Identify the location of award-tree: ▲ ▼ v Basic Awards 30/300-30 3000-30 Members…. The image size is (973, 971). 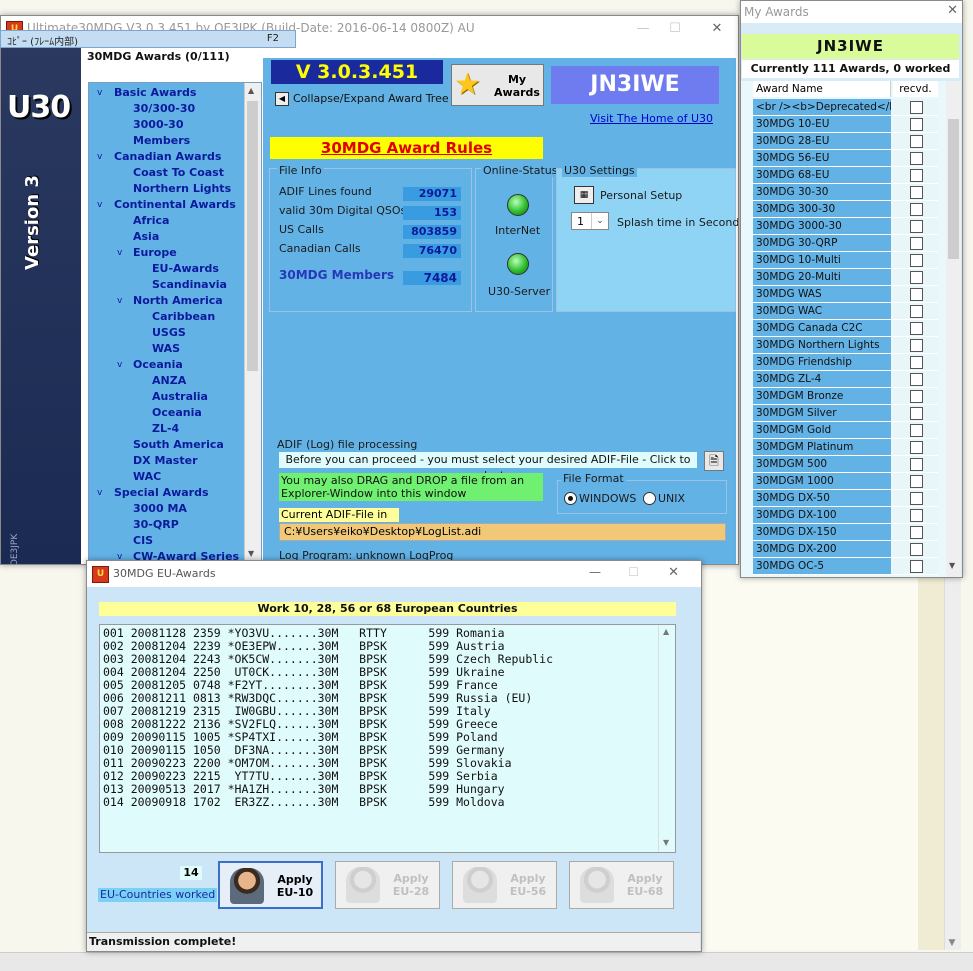
(175, 323).